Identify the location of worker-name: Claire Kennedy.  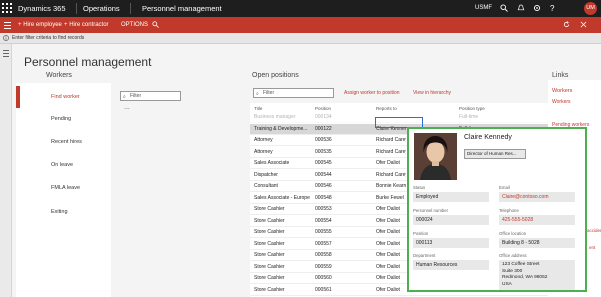
(488, 137).